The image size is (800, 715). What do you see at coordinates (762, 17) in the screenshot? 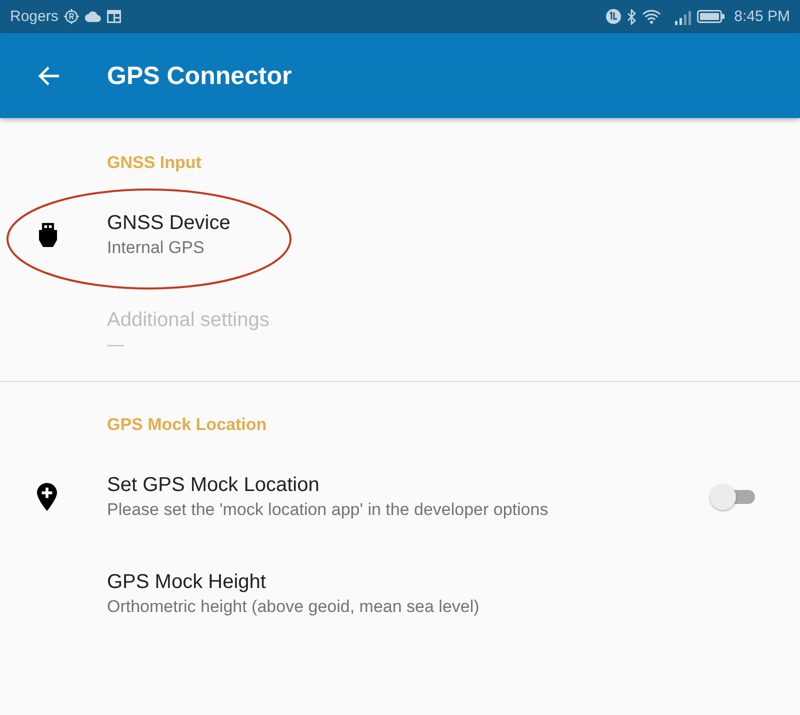
I see `status-time: 8:45 PM` at bounding box center [762, 17].